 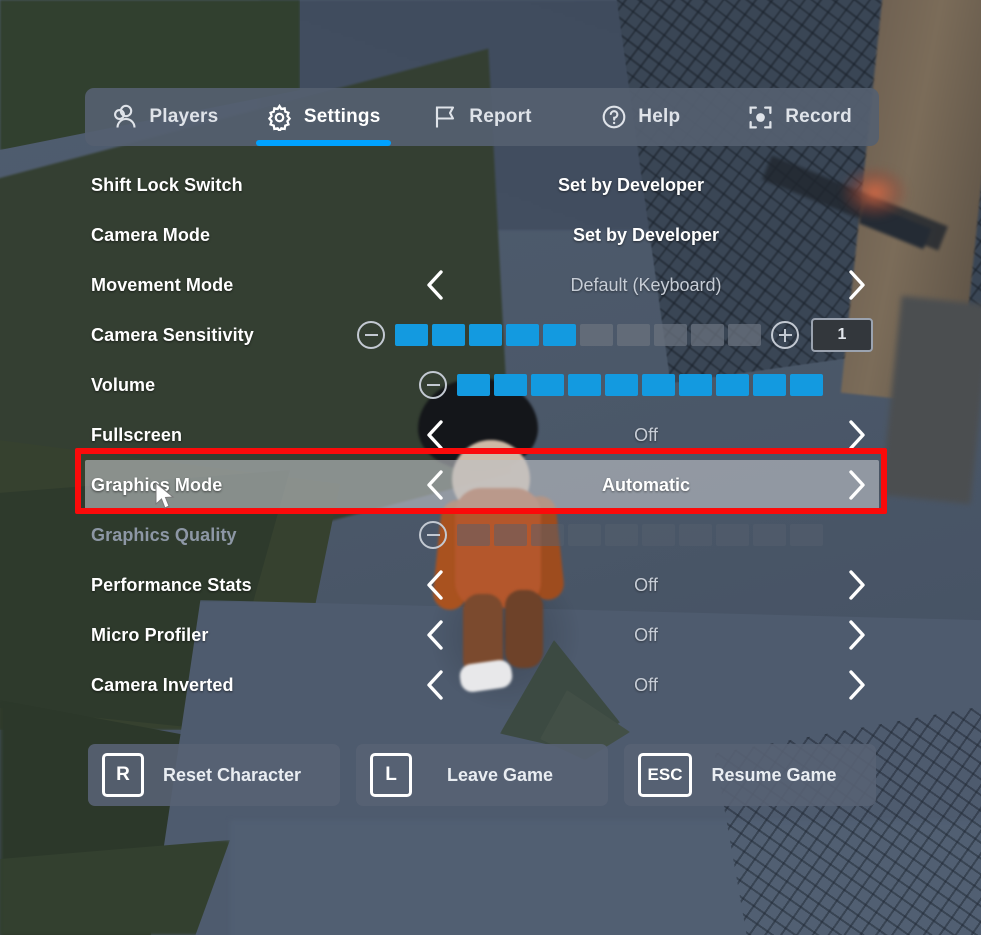 I want to click on setting-row-camera-sensitivity: Camera Sensitivity 1, so click(x=482, y=335).